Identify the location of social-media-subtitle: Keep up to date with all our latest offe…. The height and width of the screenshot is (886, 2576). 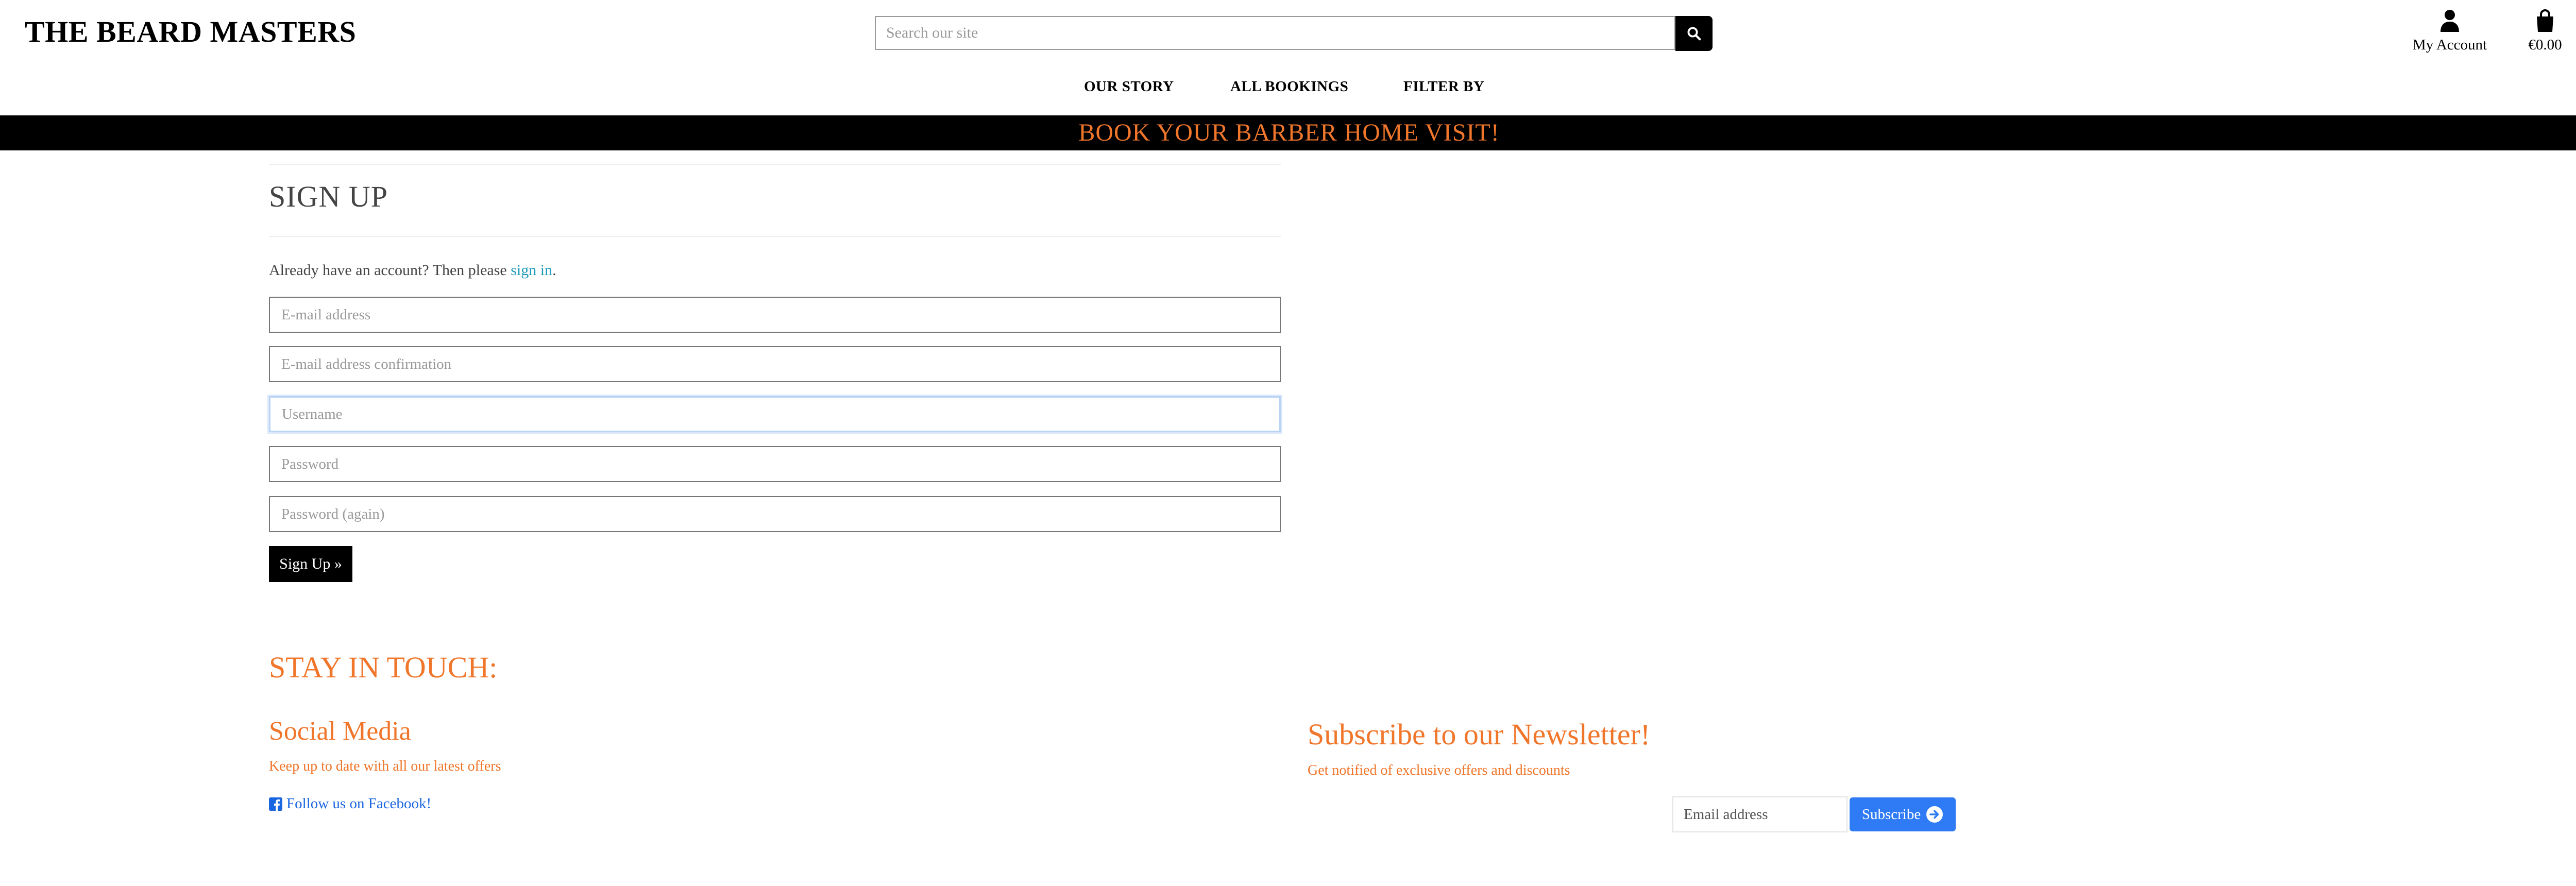
(385, 766).